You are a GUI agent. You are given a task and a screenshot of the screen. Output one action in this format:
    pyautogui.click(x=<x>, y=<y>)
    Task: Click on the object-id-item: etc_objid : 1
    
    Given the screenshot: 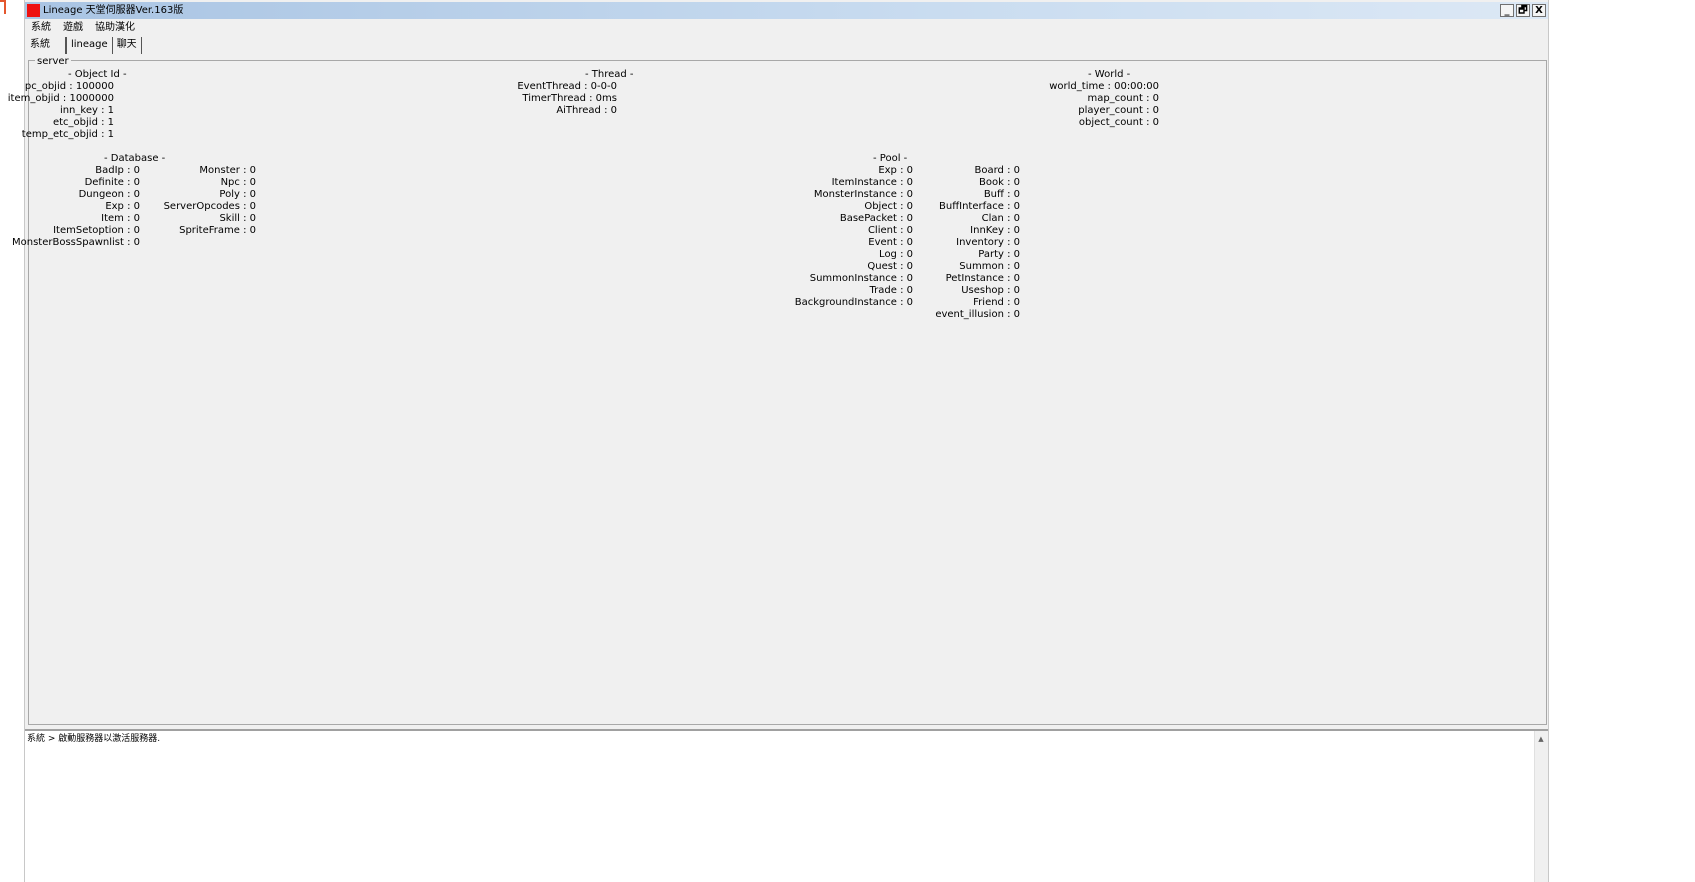 What is the action you would take?
    pyautogui.click(x=83, y=122)
    